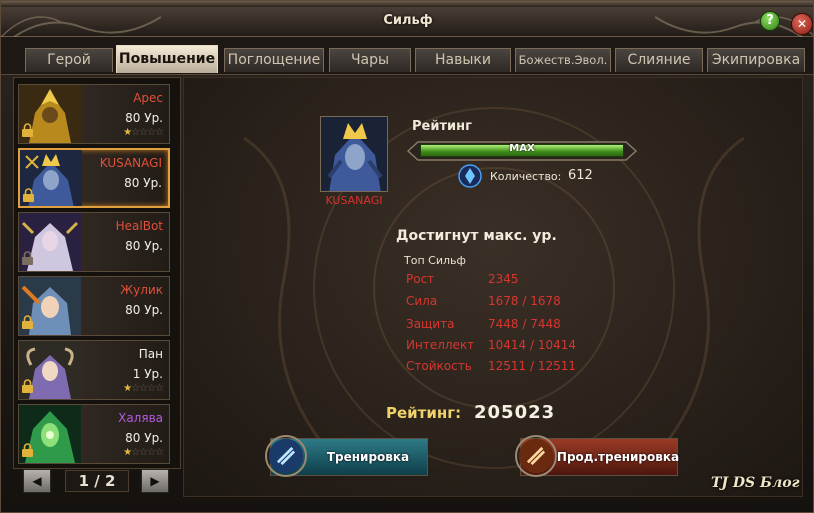 The image size is (814, 513). Describe the element at coordinates (94, 370) in the screenshot. I see `hero-card-pan: Пан 1 Ур. ★☆☆☆☆` at that location.